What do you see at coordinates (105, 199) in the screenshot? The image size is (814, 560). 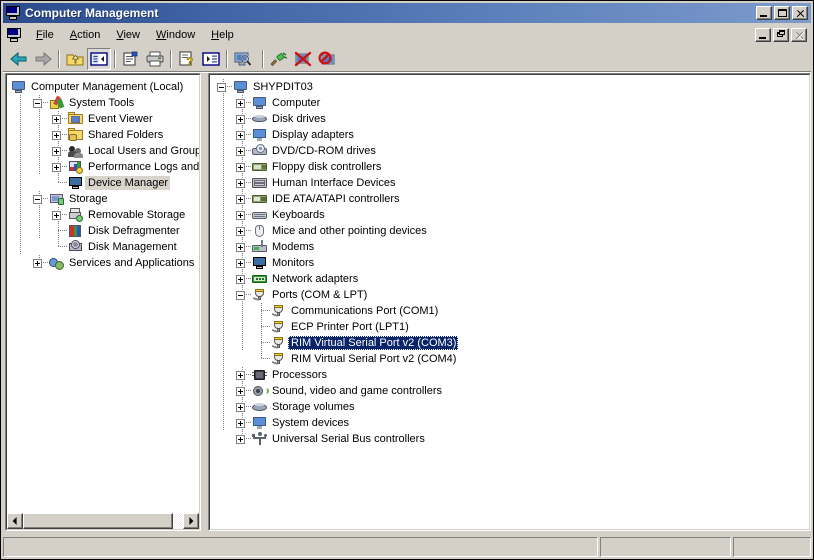 I see `tree-item: Storage` at bounding box center [105, 199].